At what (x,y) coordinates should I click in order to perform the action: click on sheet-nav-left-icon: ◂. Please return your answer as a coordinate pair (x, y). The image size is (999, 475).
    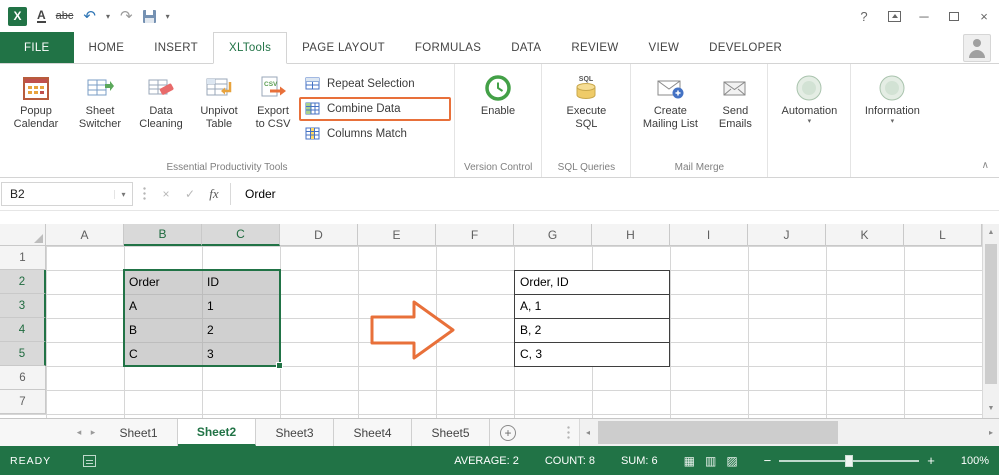
    Looking at the image, I should click on (79, 432).